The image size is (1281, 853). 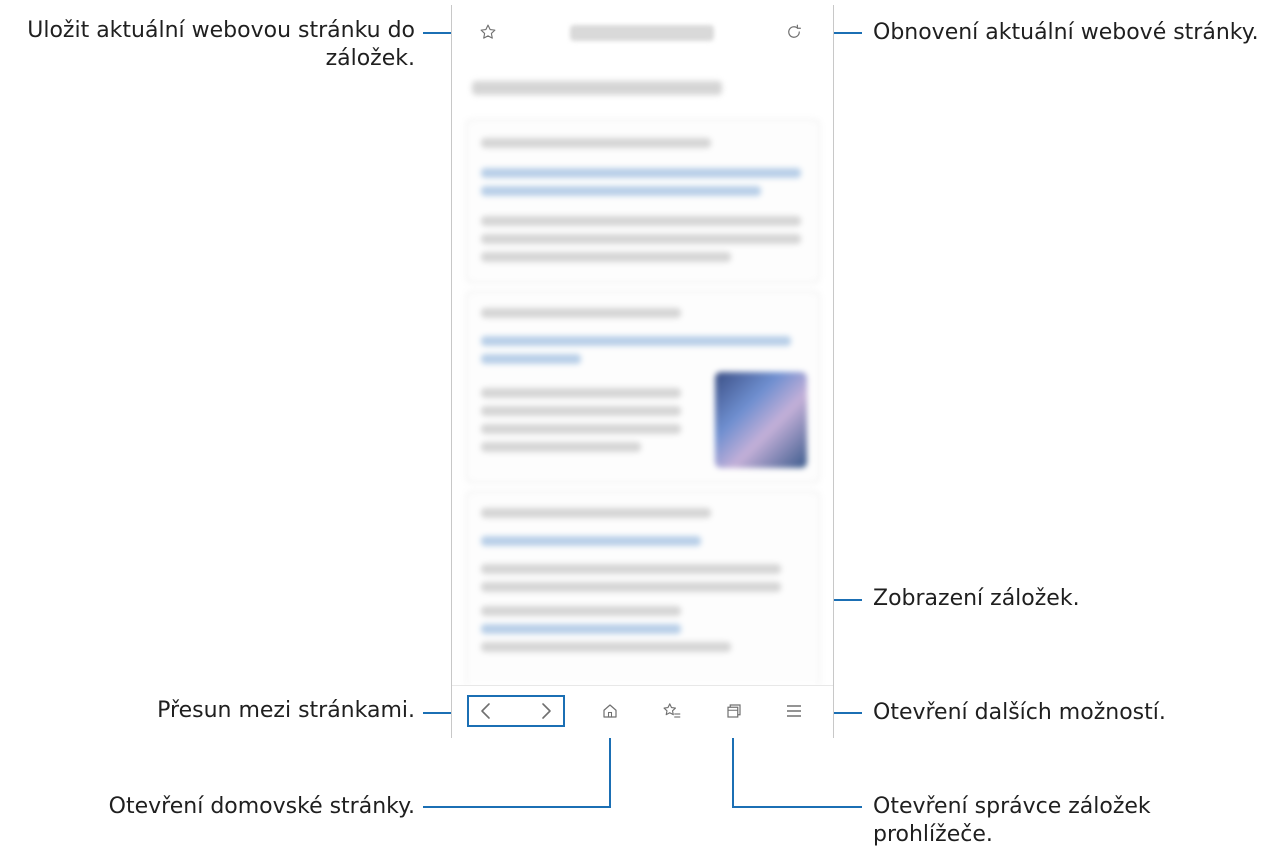 I want to click on add-bookmark-button, so click(x=488, y=32).